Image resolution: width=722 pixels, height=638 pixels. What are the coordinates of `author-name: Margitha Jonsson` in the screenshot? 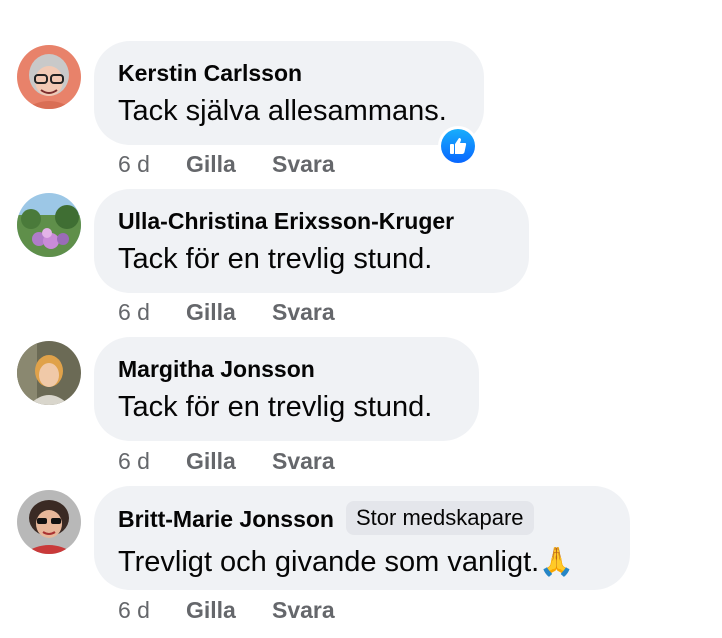 It's located at (286, 369).